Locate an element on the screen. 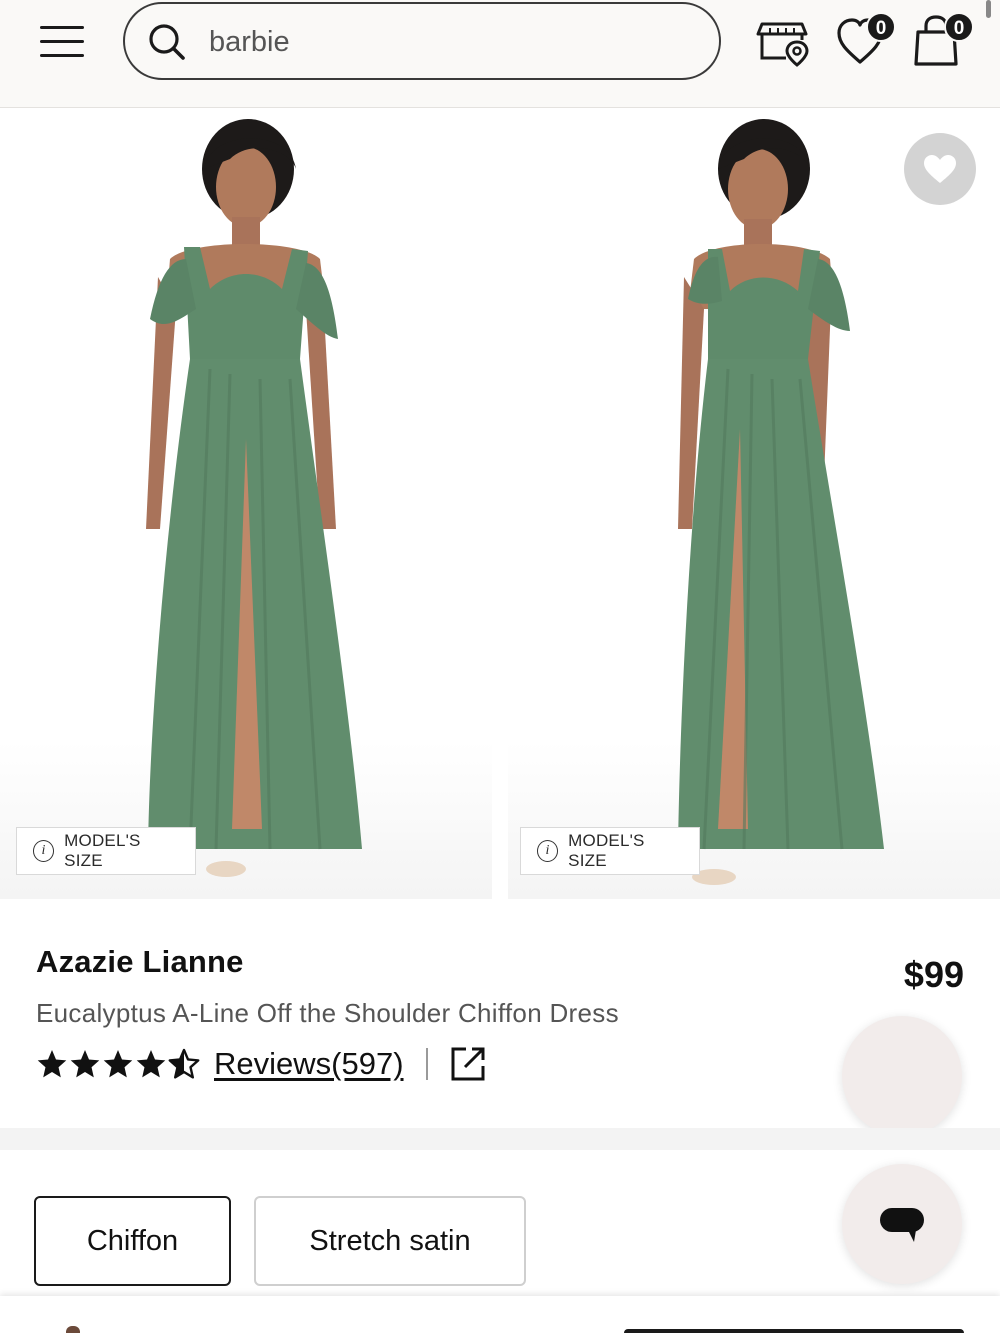 The image size is (1000, 1333). separator is located at coordinates (426, 1064).